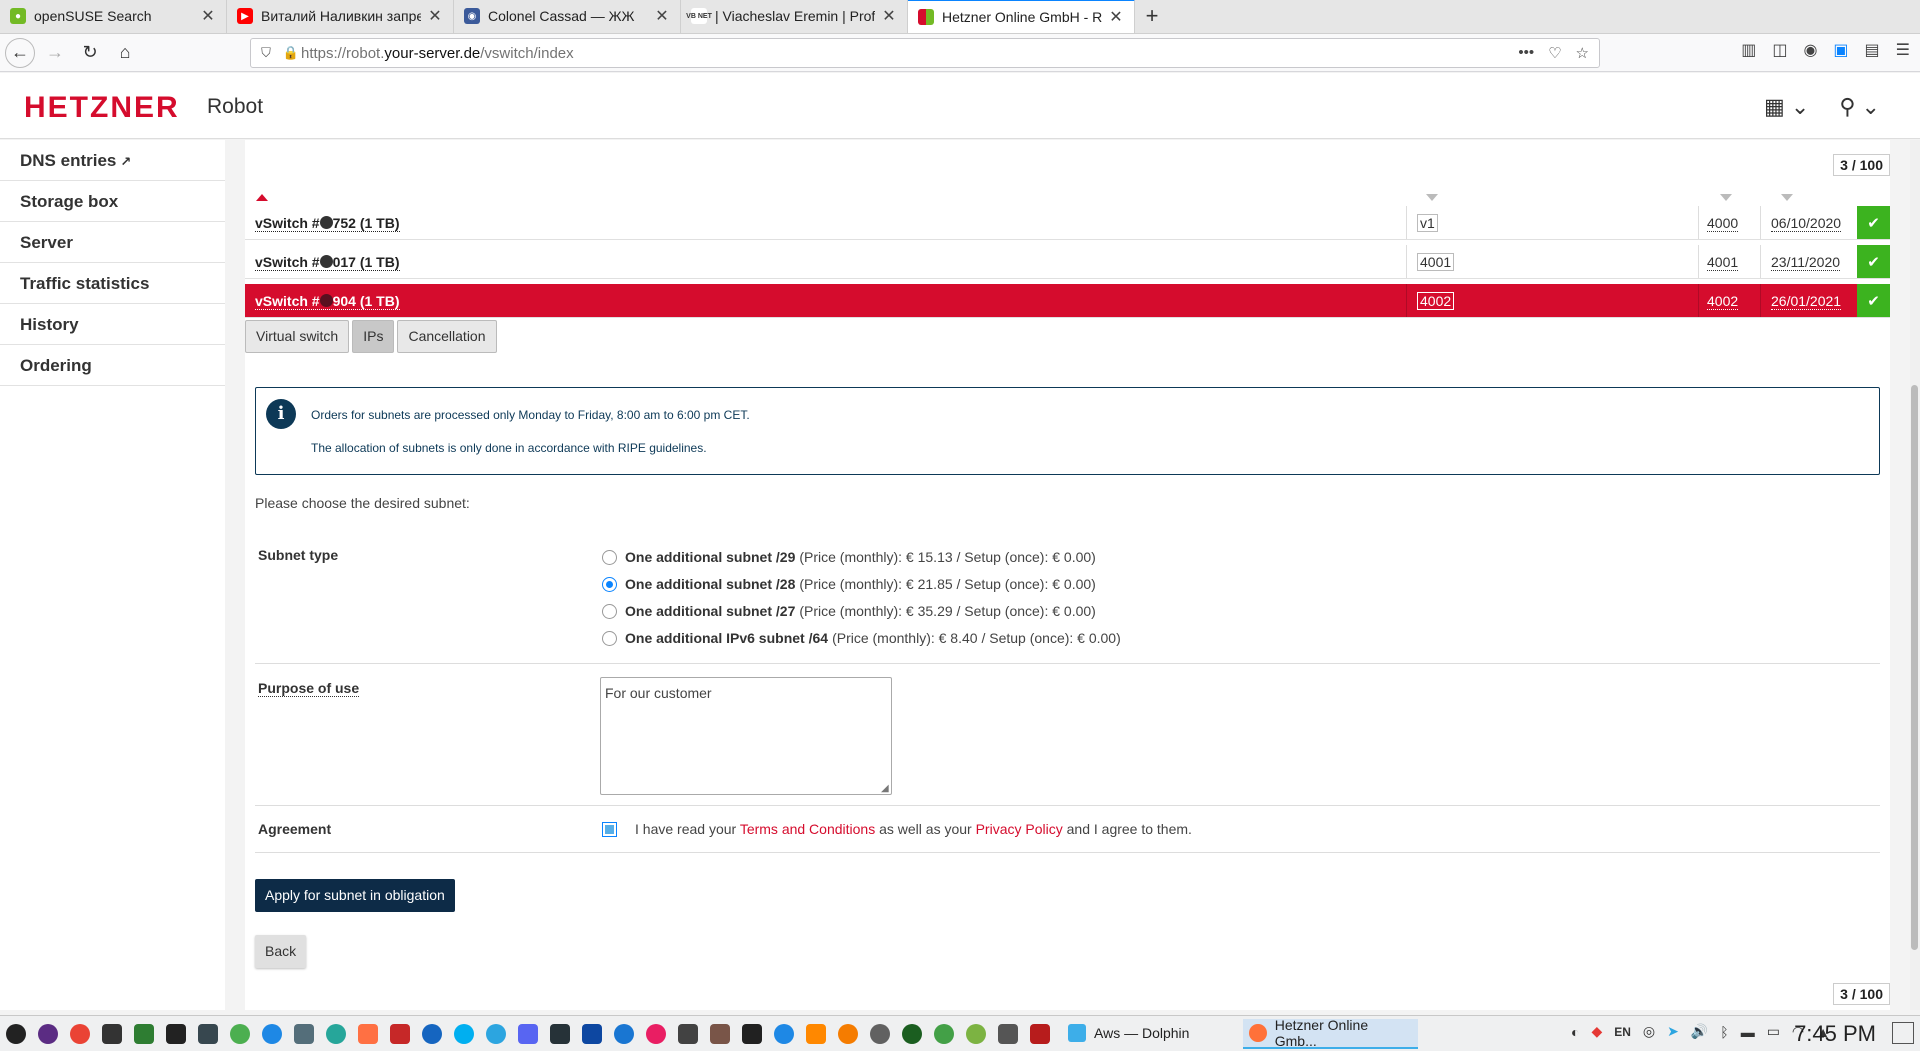 Image resolution: width=1920 pixels, height=1051 pixels. What do you see at coordinates (784, 1034) in the screenshot?
I see `headphones-icon` at bounding box center [784, 1034].